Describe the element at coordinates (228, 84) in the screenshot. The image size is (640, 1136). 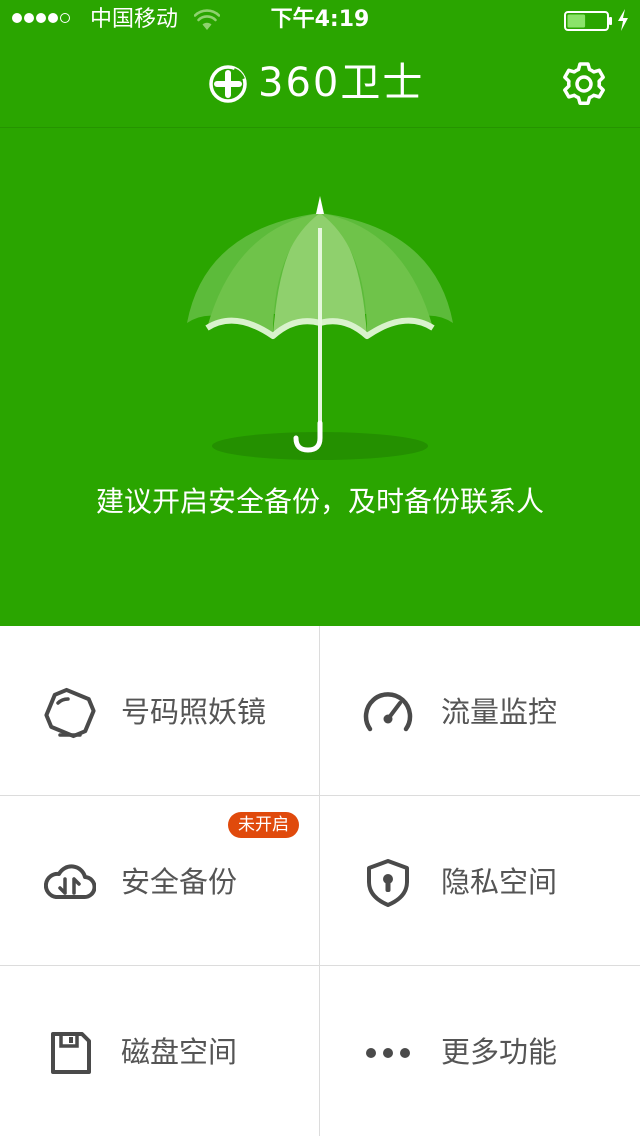
I see `360-logo-icon` at that location.